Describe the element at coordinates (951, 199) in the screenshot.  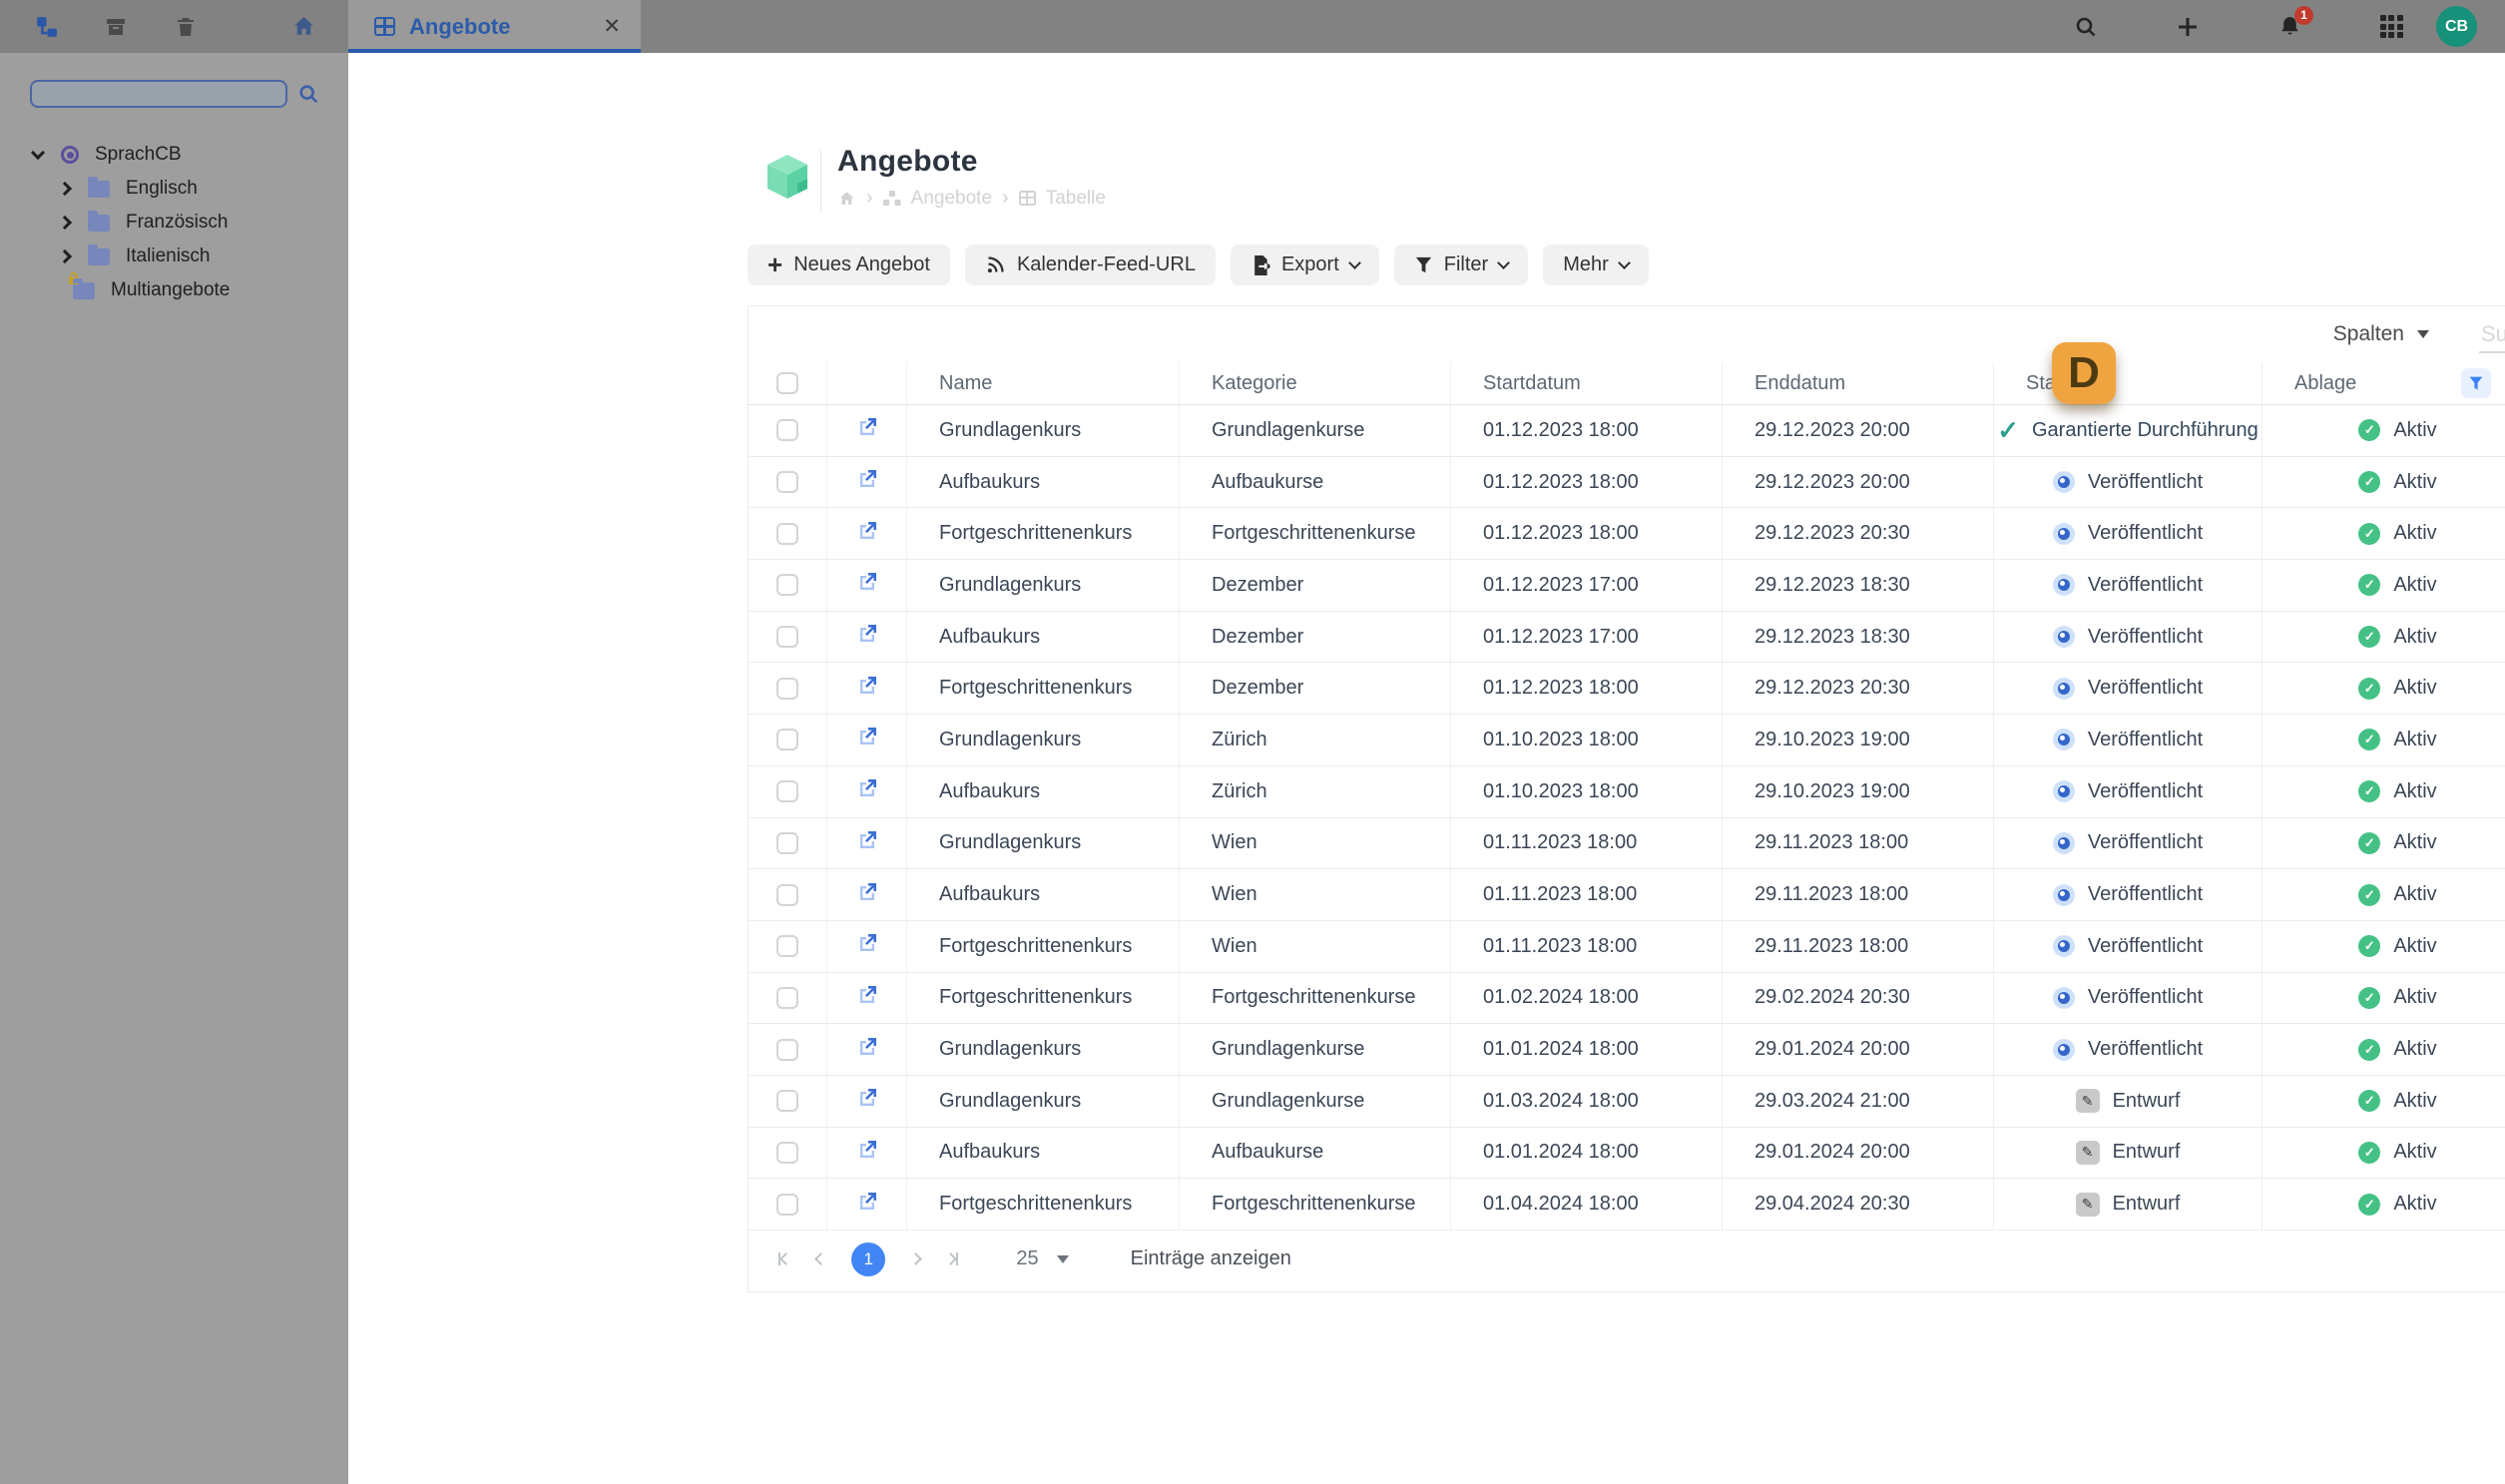
I see `breadcrumb-module: Angebote` at that location.